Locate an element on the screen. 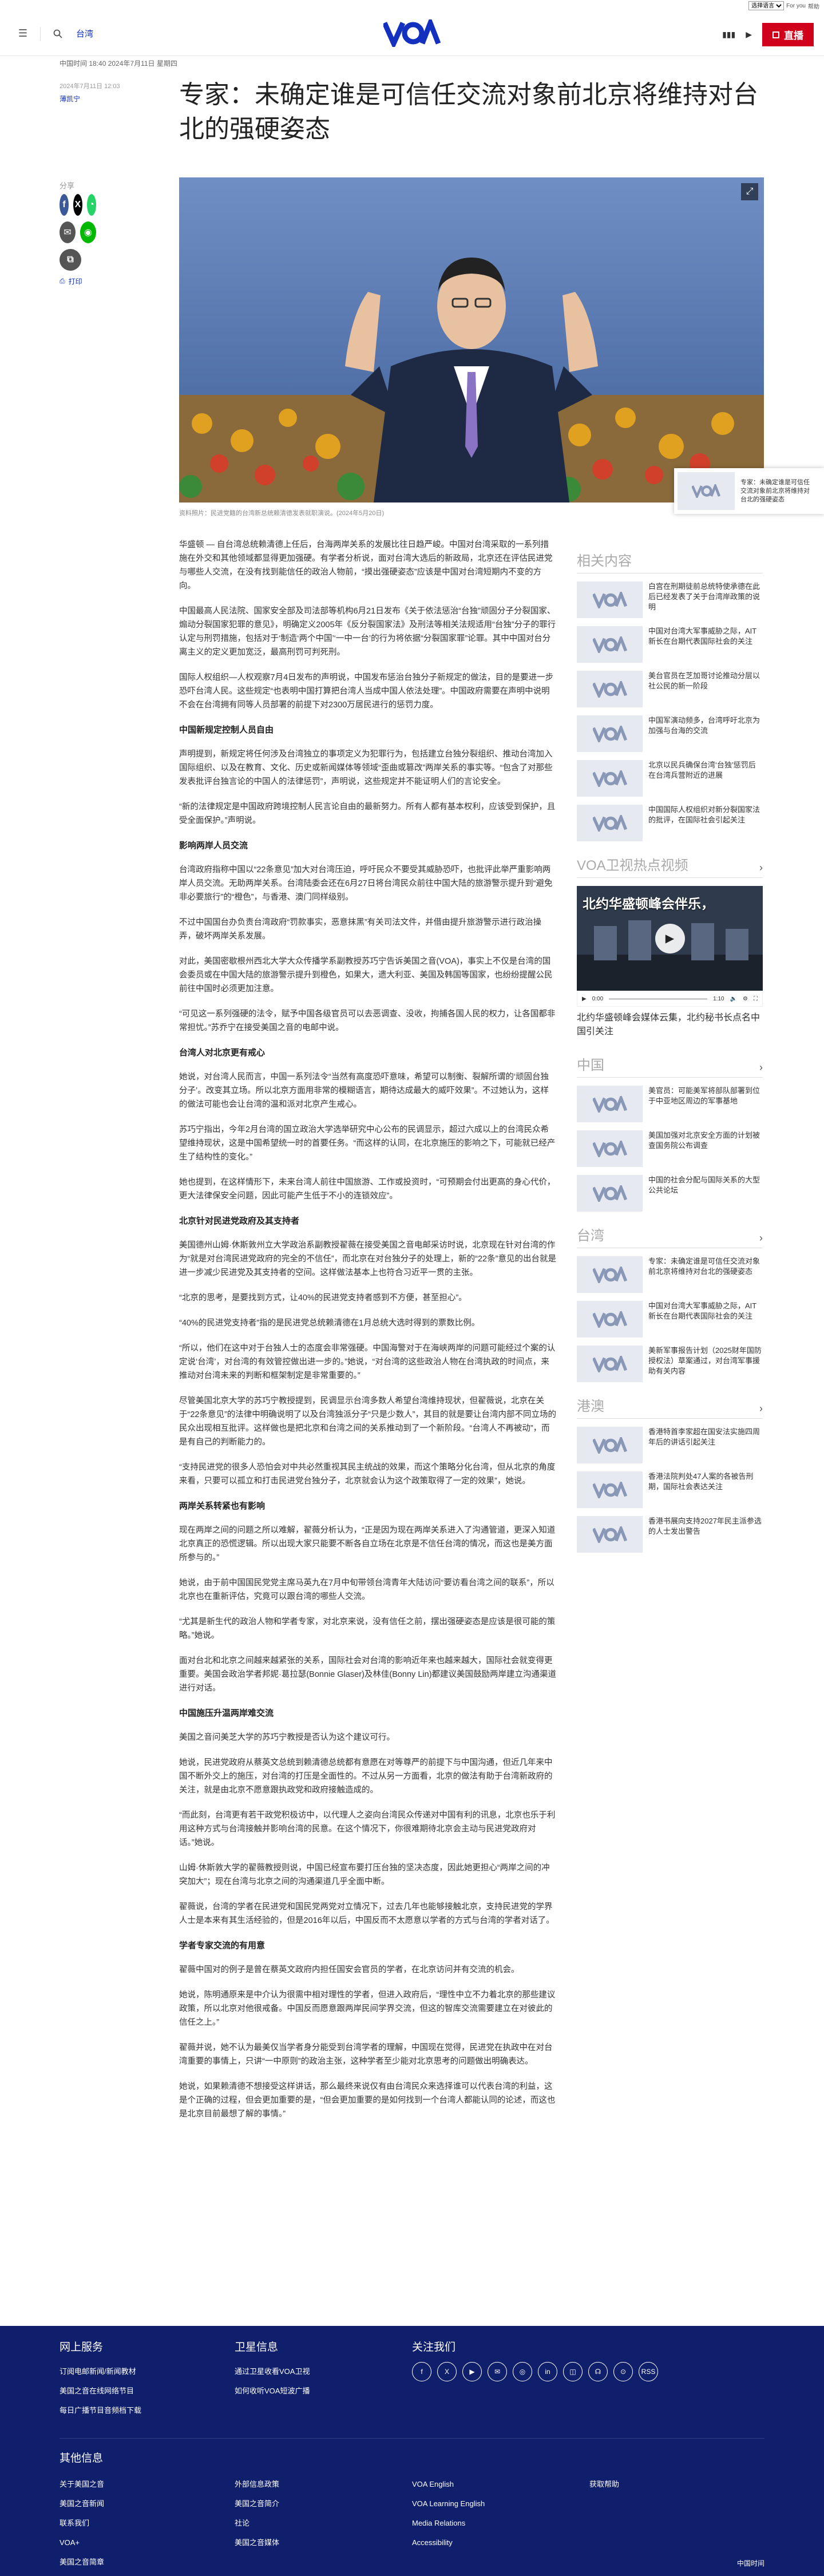 The width and height of the screenshot is (824, 2576). x-icon: X is located at coordinates (77, 205).